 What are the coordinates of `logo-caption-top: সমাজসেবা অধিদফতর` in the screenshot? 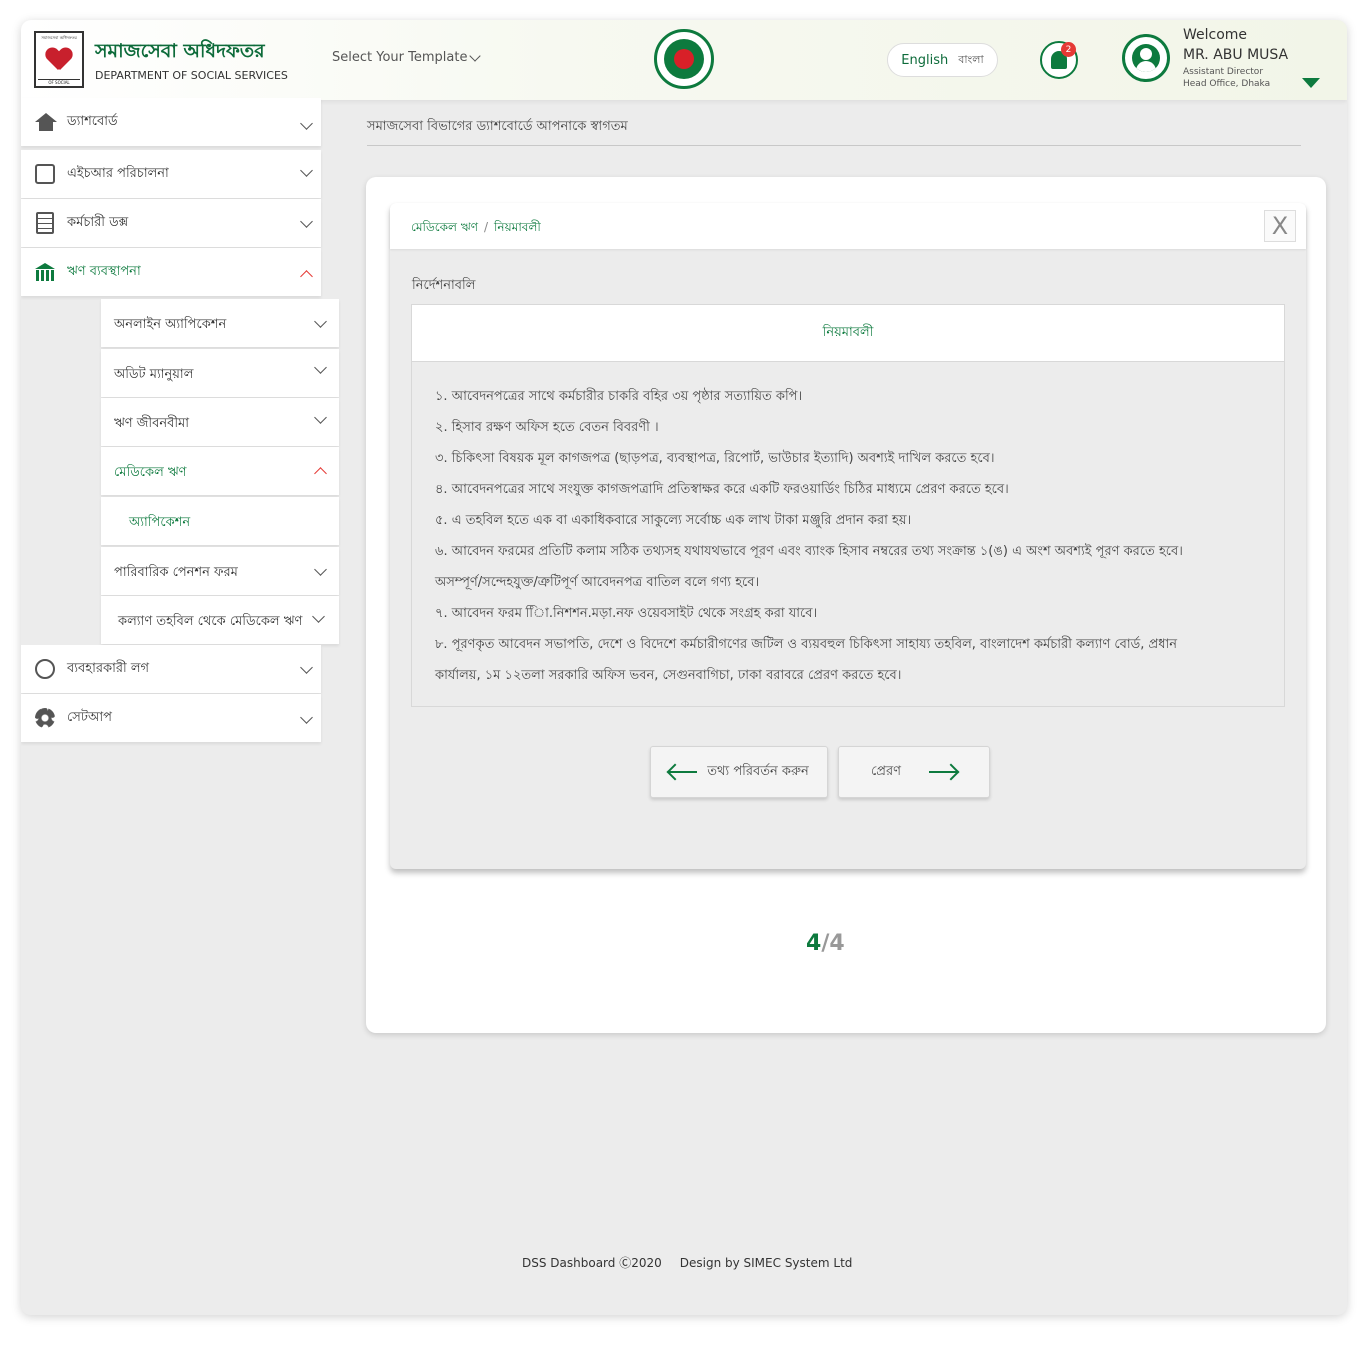 It's located at (59, 37).